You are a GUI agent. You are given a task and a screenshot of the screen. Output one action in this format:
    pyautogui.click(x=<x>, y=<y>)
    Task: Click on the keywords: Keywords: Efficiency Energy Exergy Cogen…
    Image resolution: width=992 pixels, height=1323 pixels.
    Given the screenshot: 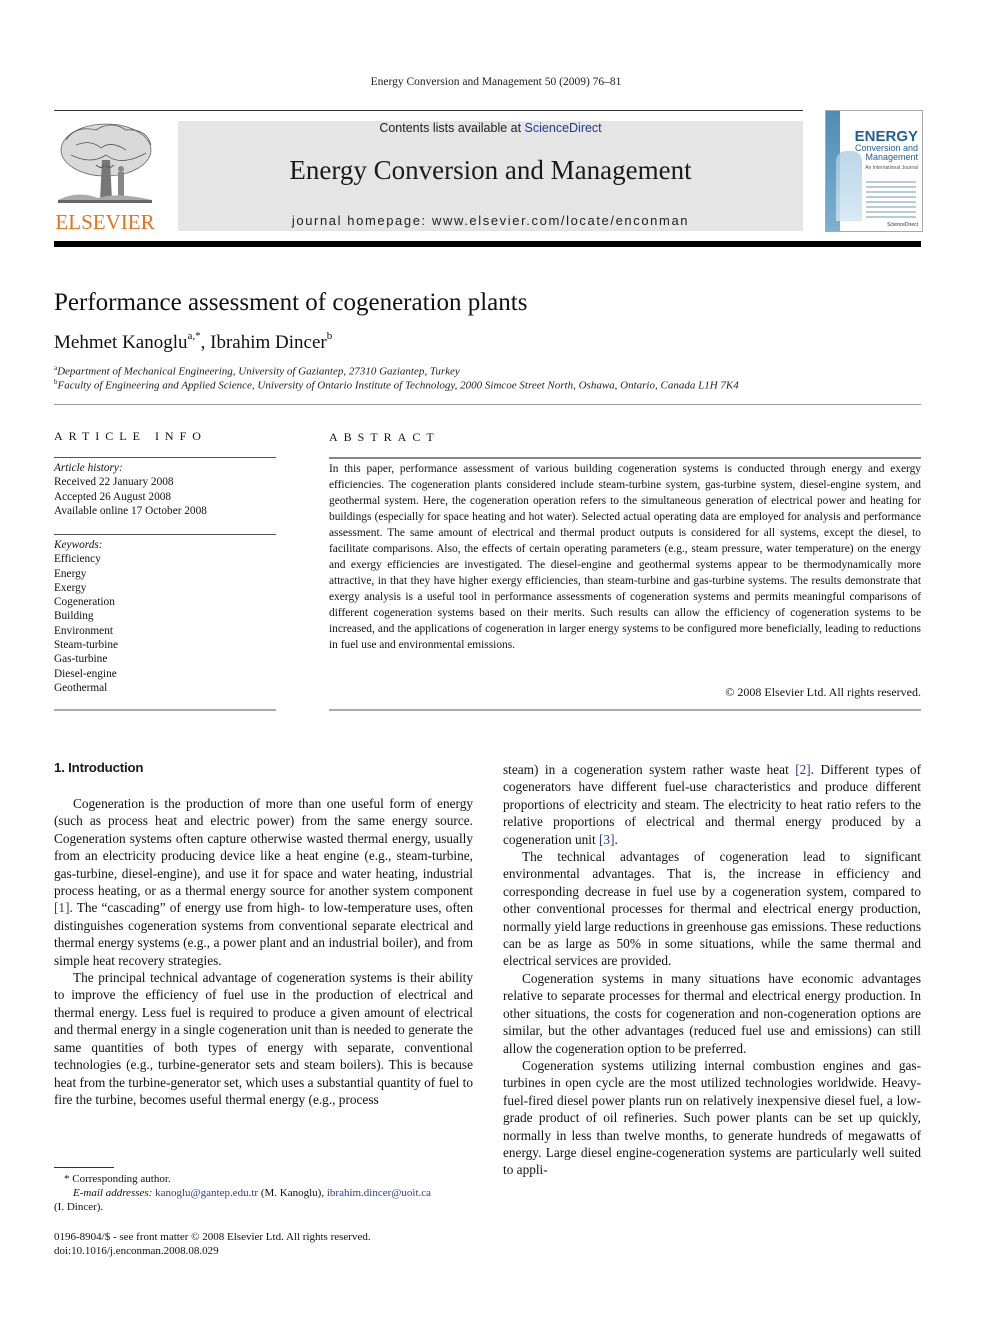 What is the action you would take?
    pyautogui.click(x=165, y=616)
    